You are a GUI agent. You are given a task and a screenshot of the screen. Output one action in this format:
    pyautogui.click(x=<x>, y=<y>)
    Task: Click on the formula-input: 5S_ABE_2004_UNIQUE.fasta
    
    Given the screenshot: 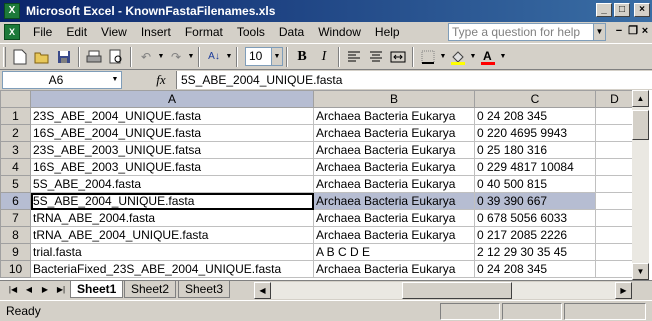 What is the action you would take?
    pyautogui.click(x=414, y=79)
    